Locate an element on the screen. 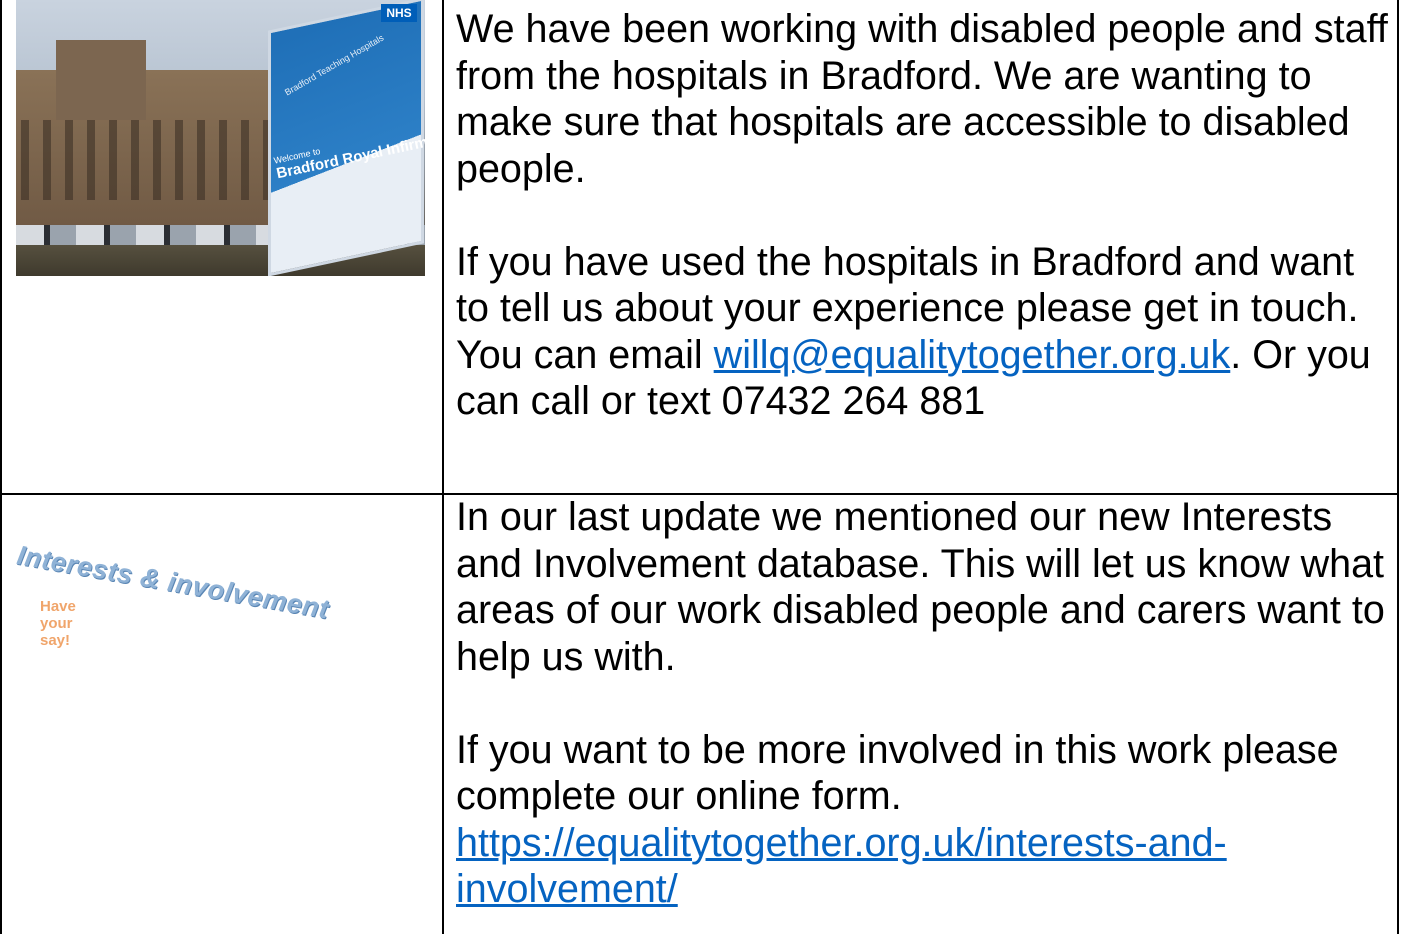 The height and width of the screenshot is (934, 1402). table-right-border is located at coordinates (1398, 467).